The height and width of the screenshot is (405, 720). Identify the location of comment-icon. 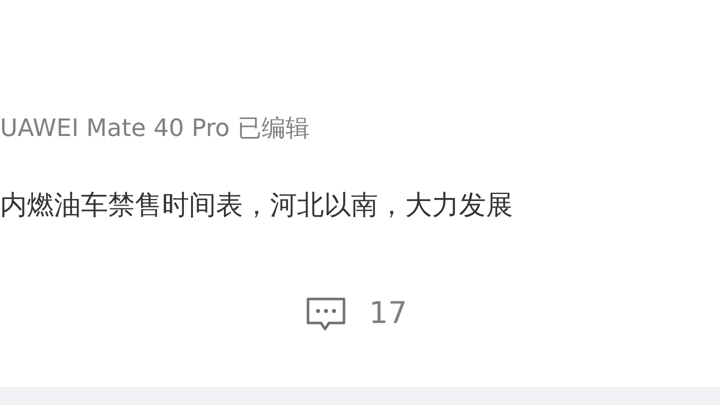
(326, 314).